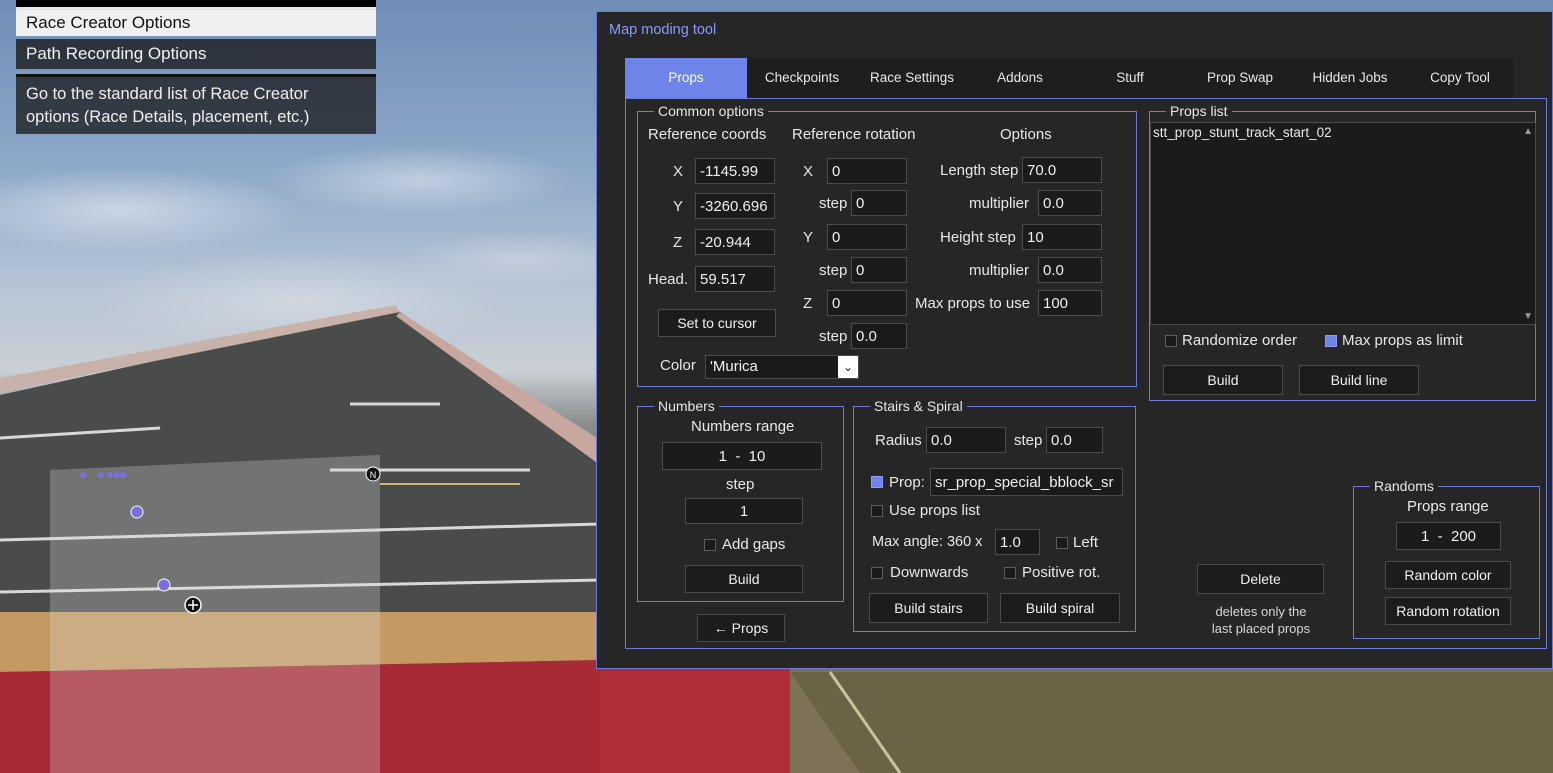 The width and height of the screenshot is (1553, 773). What do you see at coordinates (1343, 132) in the screenshot?
I see `props-list-item: stt_prop_stunt_track_start_02` at bounding box center [1343, 132].